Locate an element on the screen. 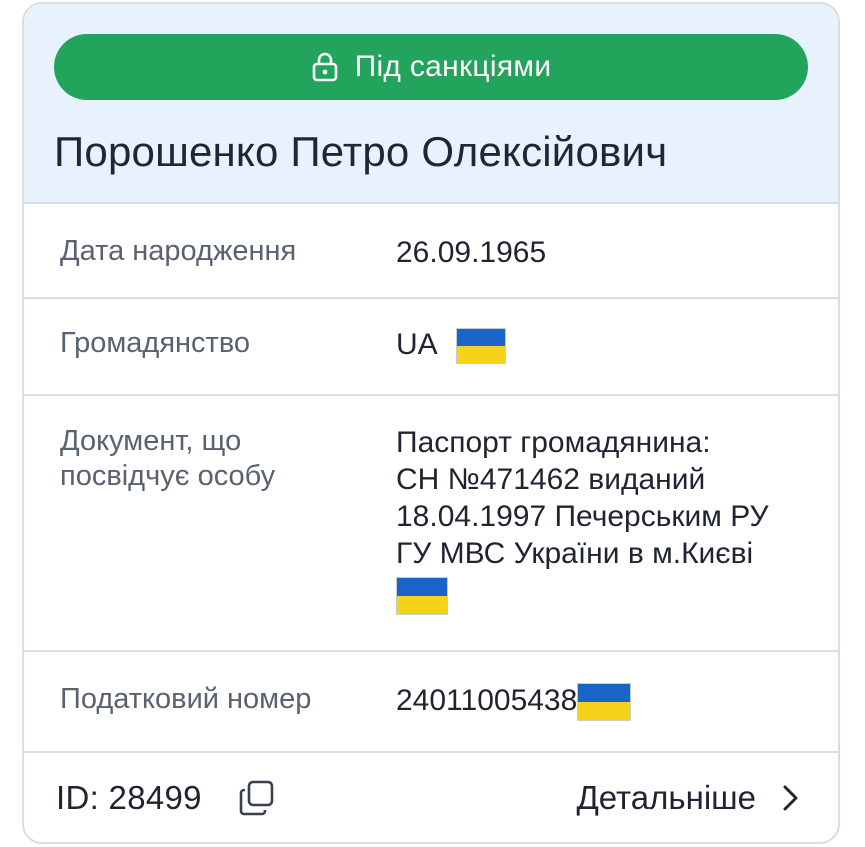 This screenshot has height=847, width=865. person-name: Порошенко Петро Олексійович is located at coordinates (361, 151).